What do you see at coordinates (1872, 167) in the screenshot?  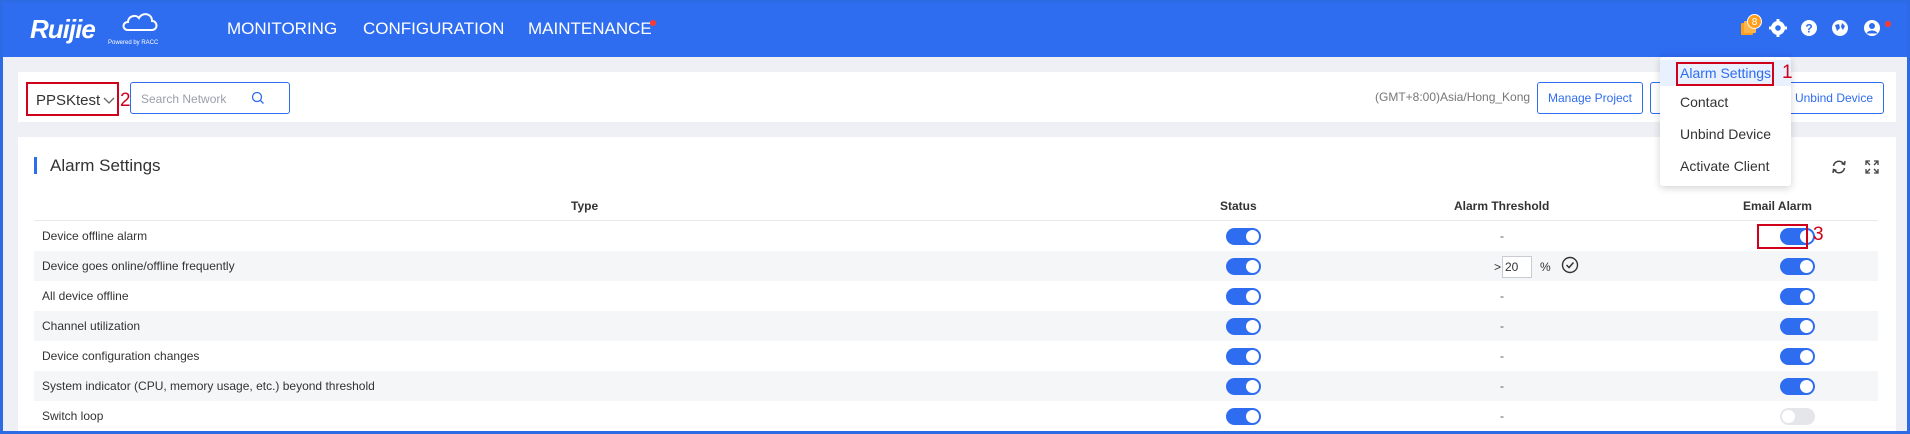 I see `fullscreen-icon` at bounding box center [1872, 167].